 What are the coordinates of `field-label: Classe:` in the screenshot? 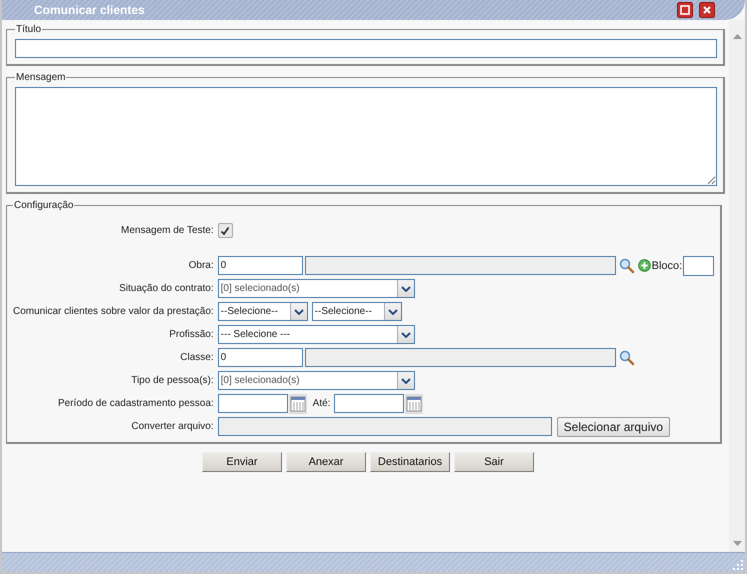 It's located at (197, 357).